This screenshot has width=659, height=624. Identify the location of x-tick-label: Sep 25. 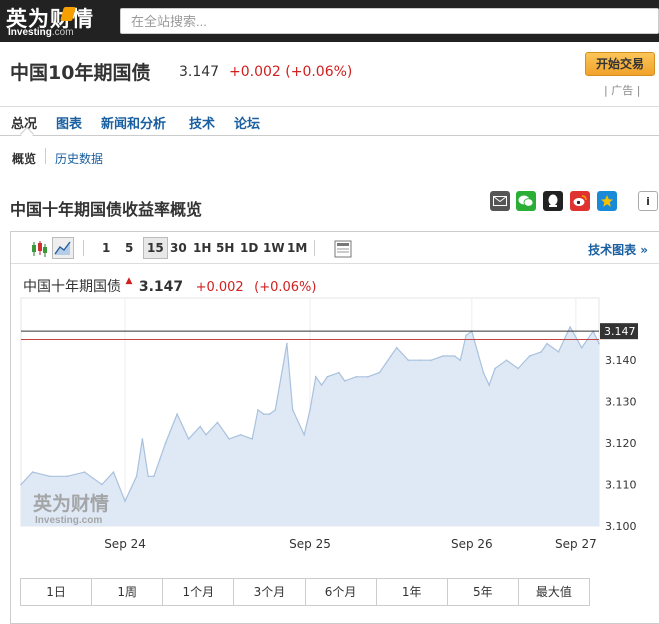
(310, 544).